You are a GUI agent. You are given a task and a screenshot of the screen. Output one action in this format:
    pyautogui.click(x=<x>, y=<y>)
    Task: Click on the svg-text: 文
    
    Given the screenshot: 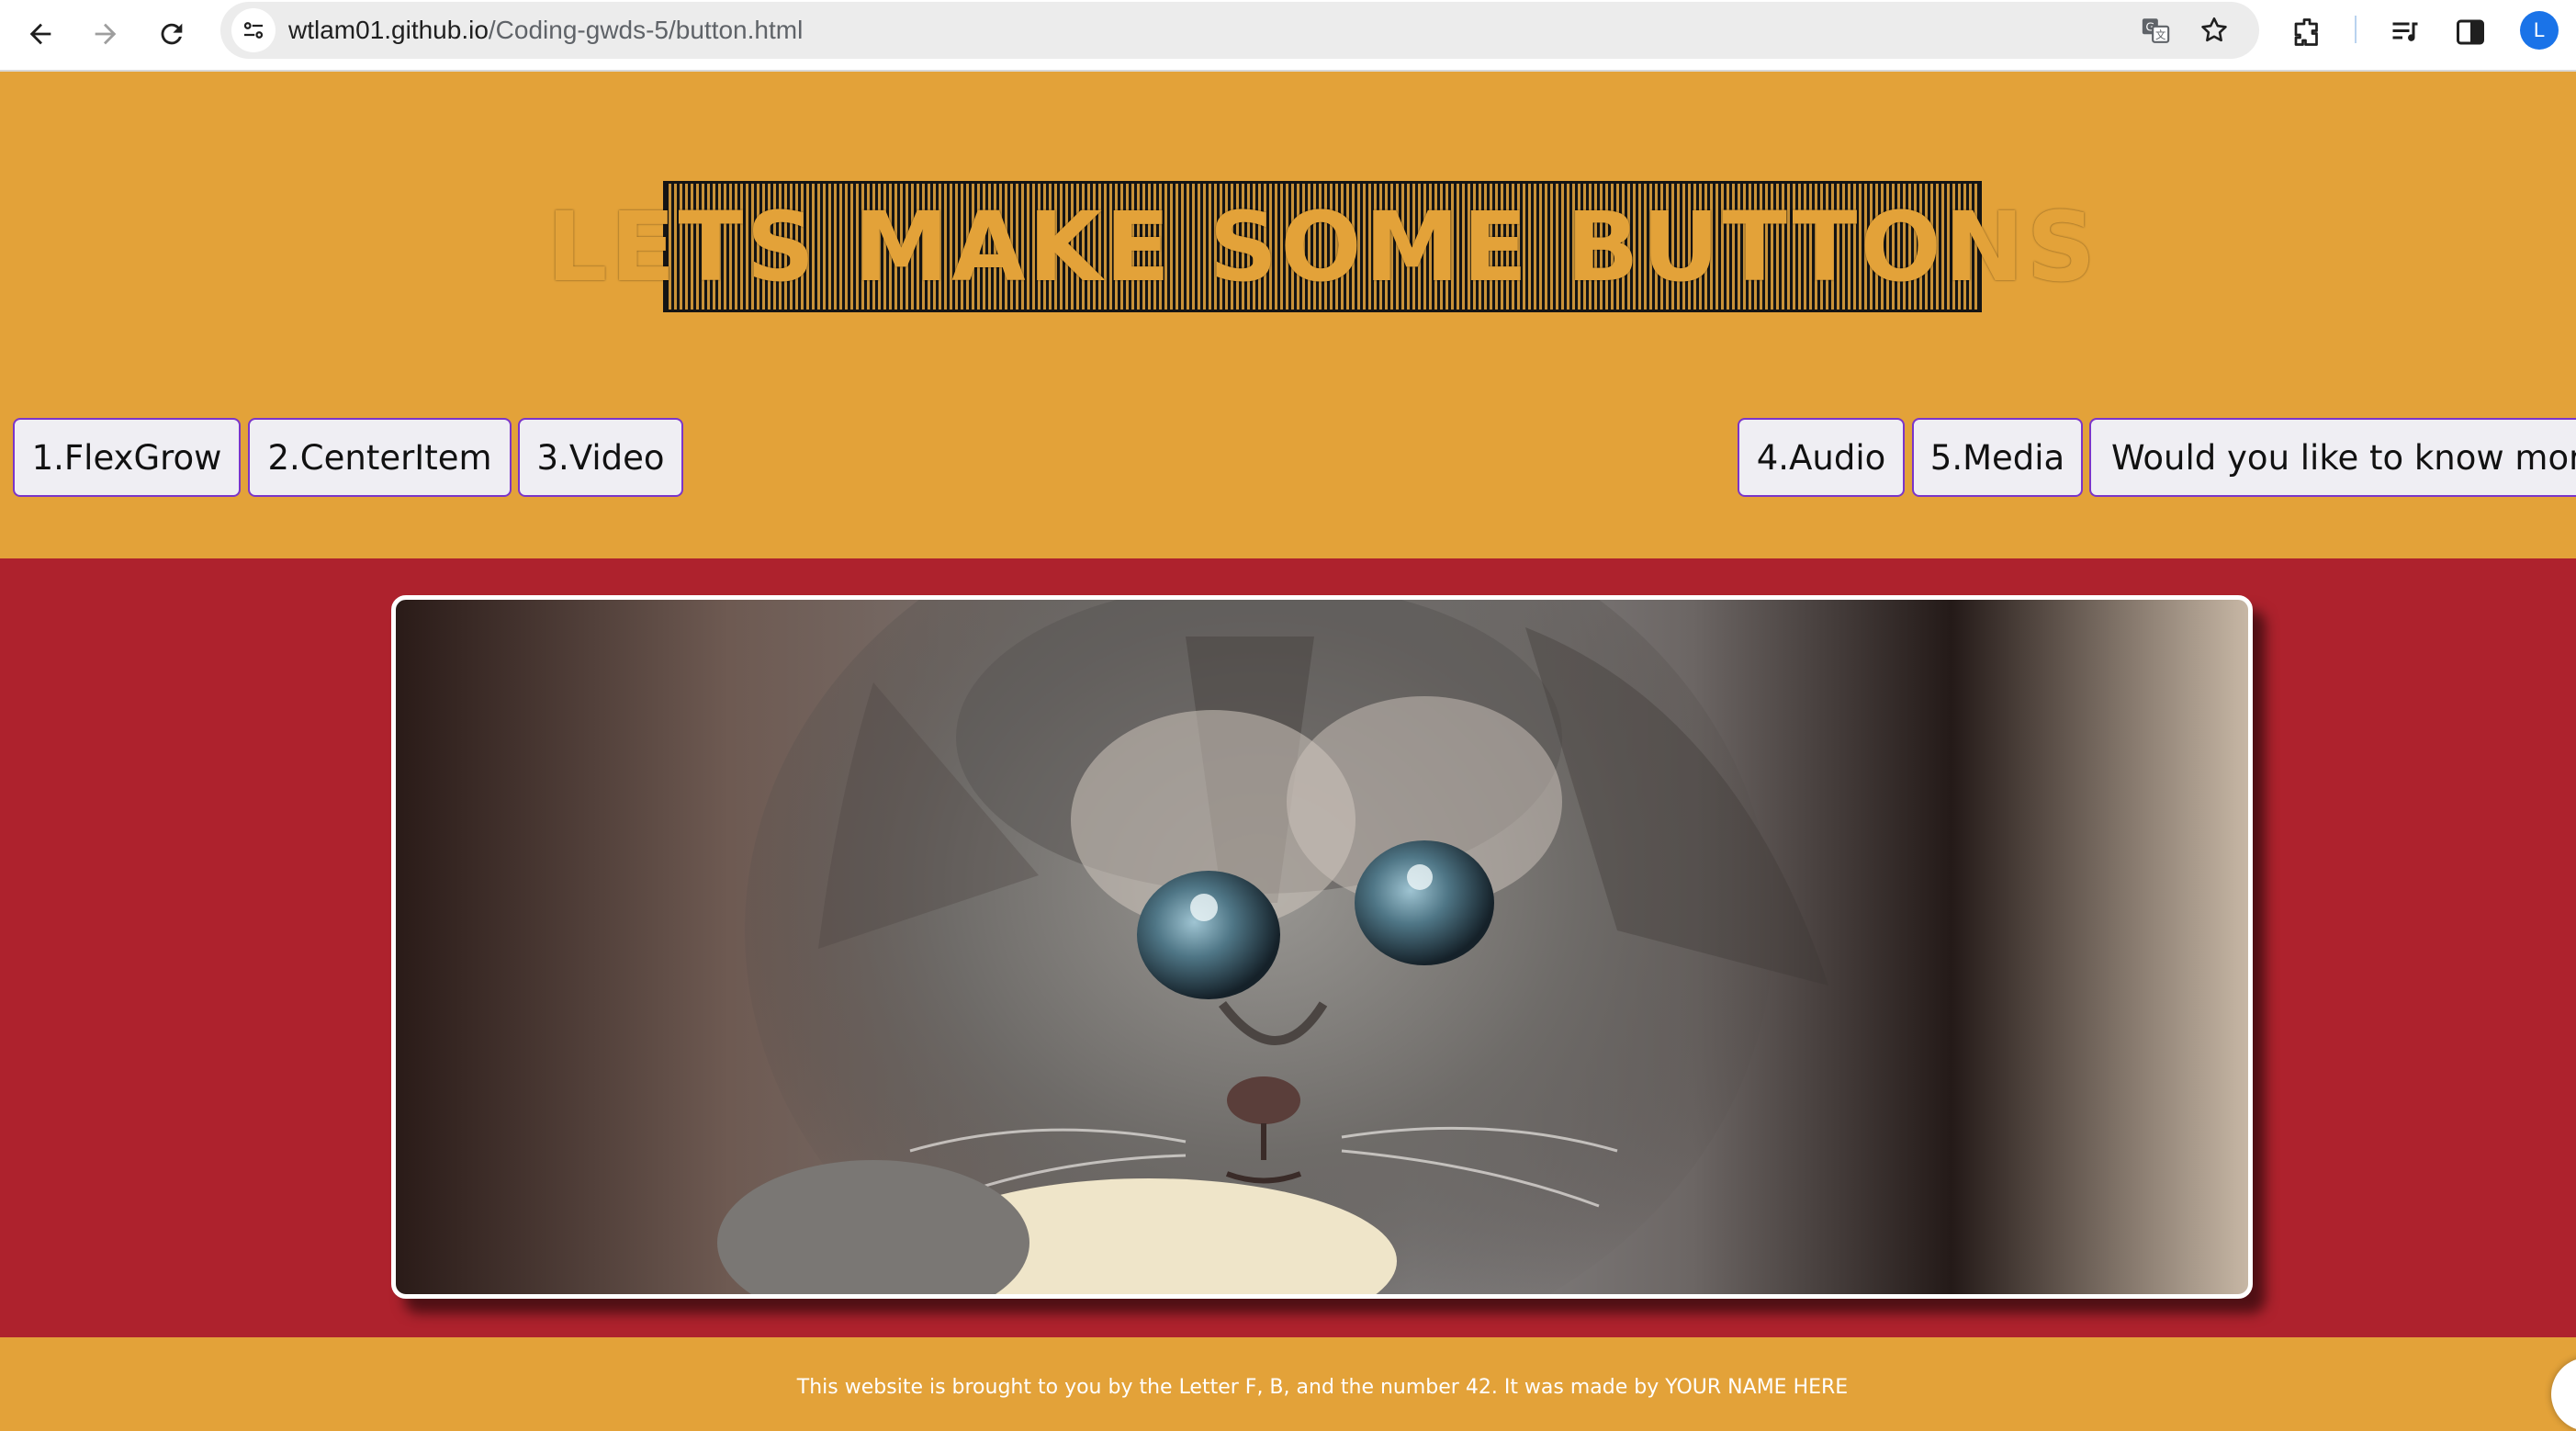 What is the action you would take?
    pyautogui.click(x=2160, y=34)
    